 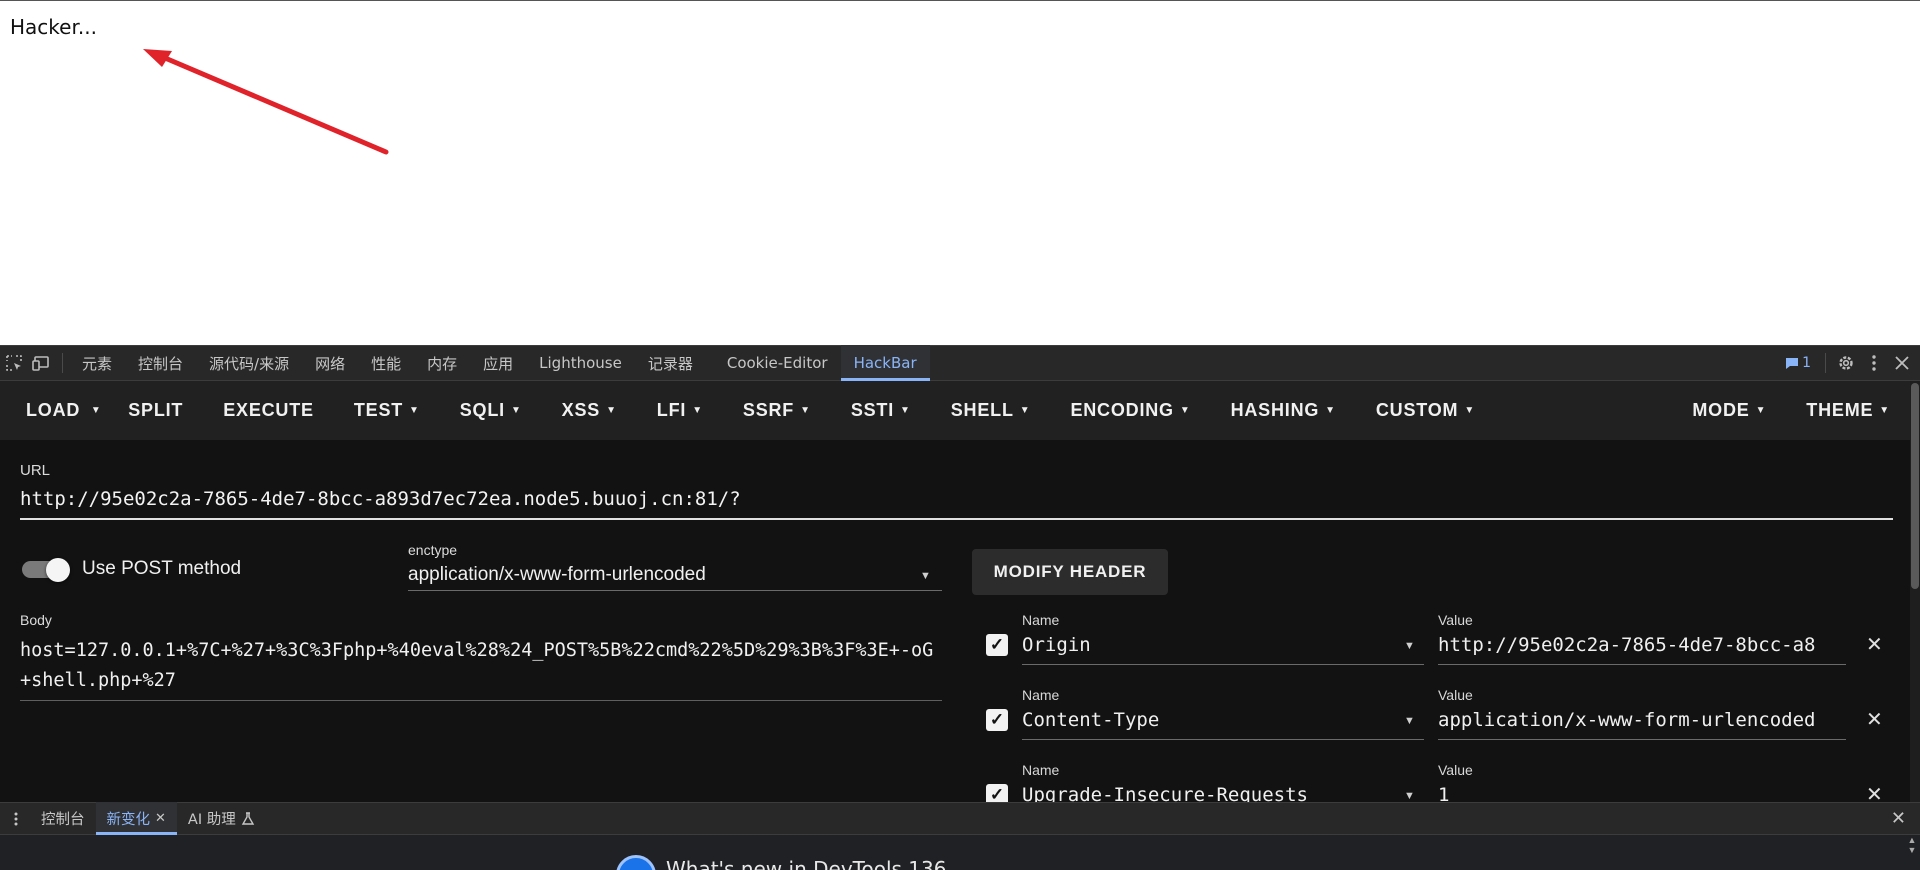 What do you see at coordinates (885, 363) in the screenshot?
I see `tab-hackbar: HackBar` at bounding box center [885, 363].